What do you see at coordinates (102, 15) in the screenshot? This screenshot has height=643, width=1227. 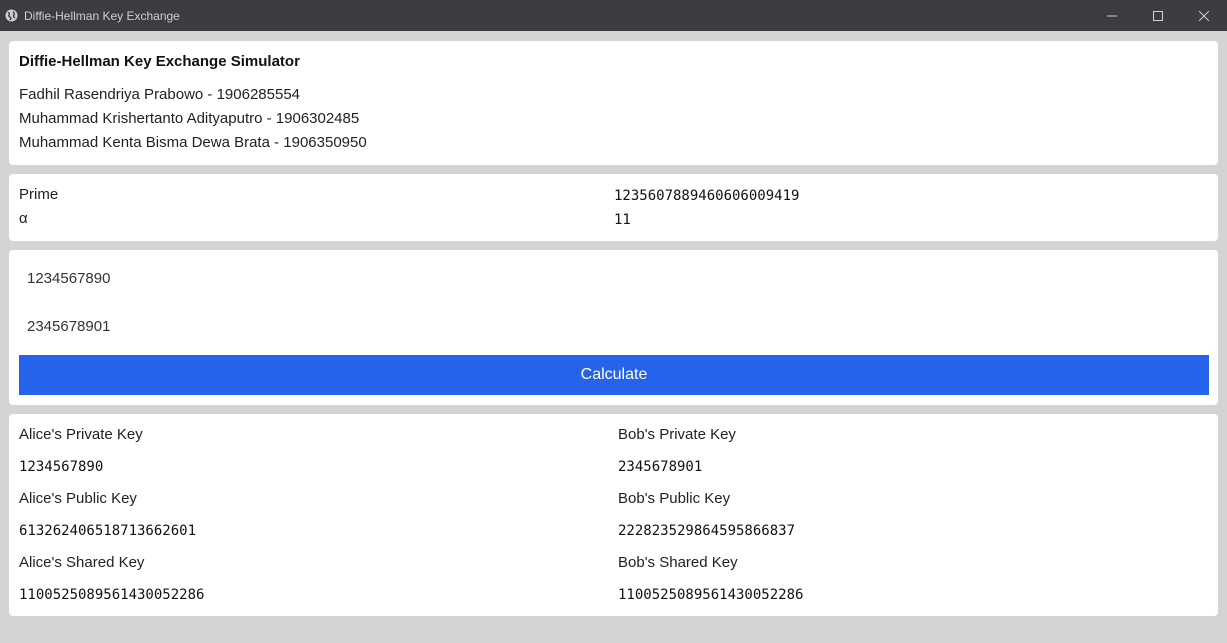 I see `window-title: Diffie-Hellman Key Exchange` at bounding box center [102, 15].